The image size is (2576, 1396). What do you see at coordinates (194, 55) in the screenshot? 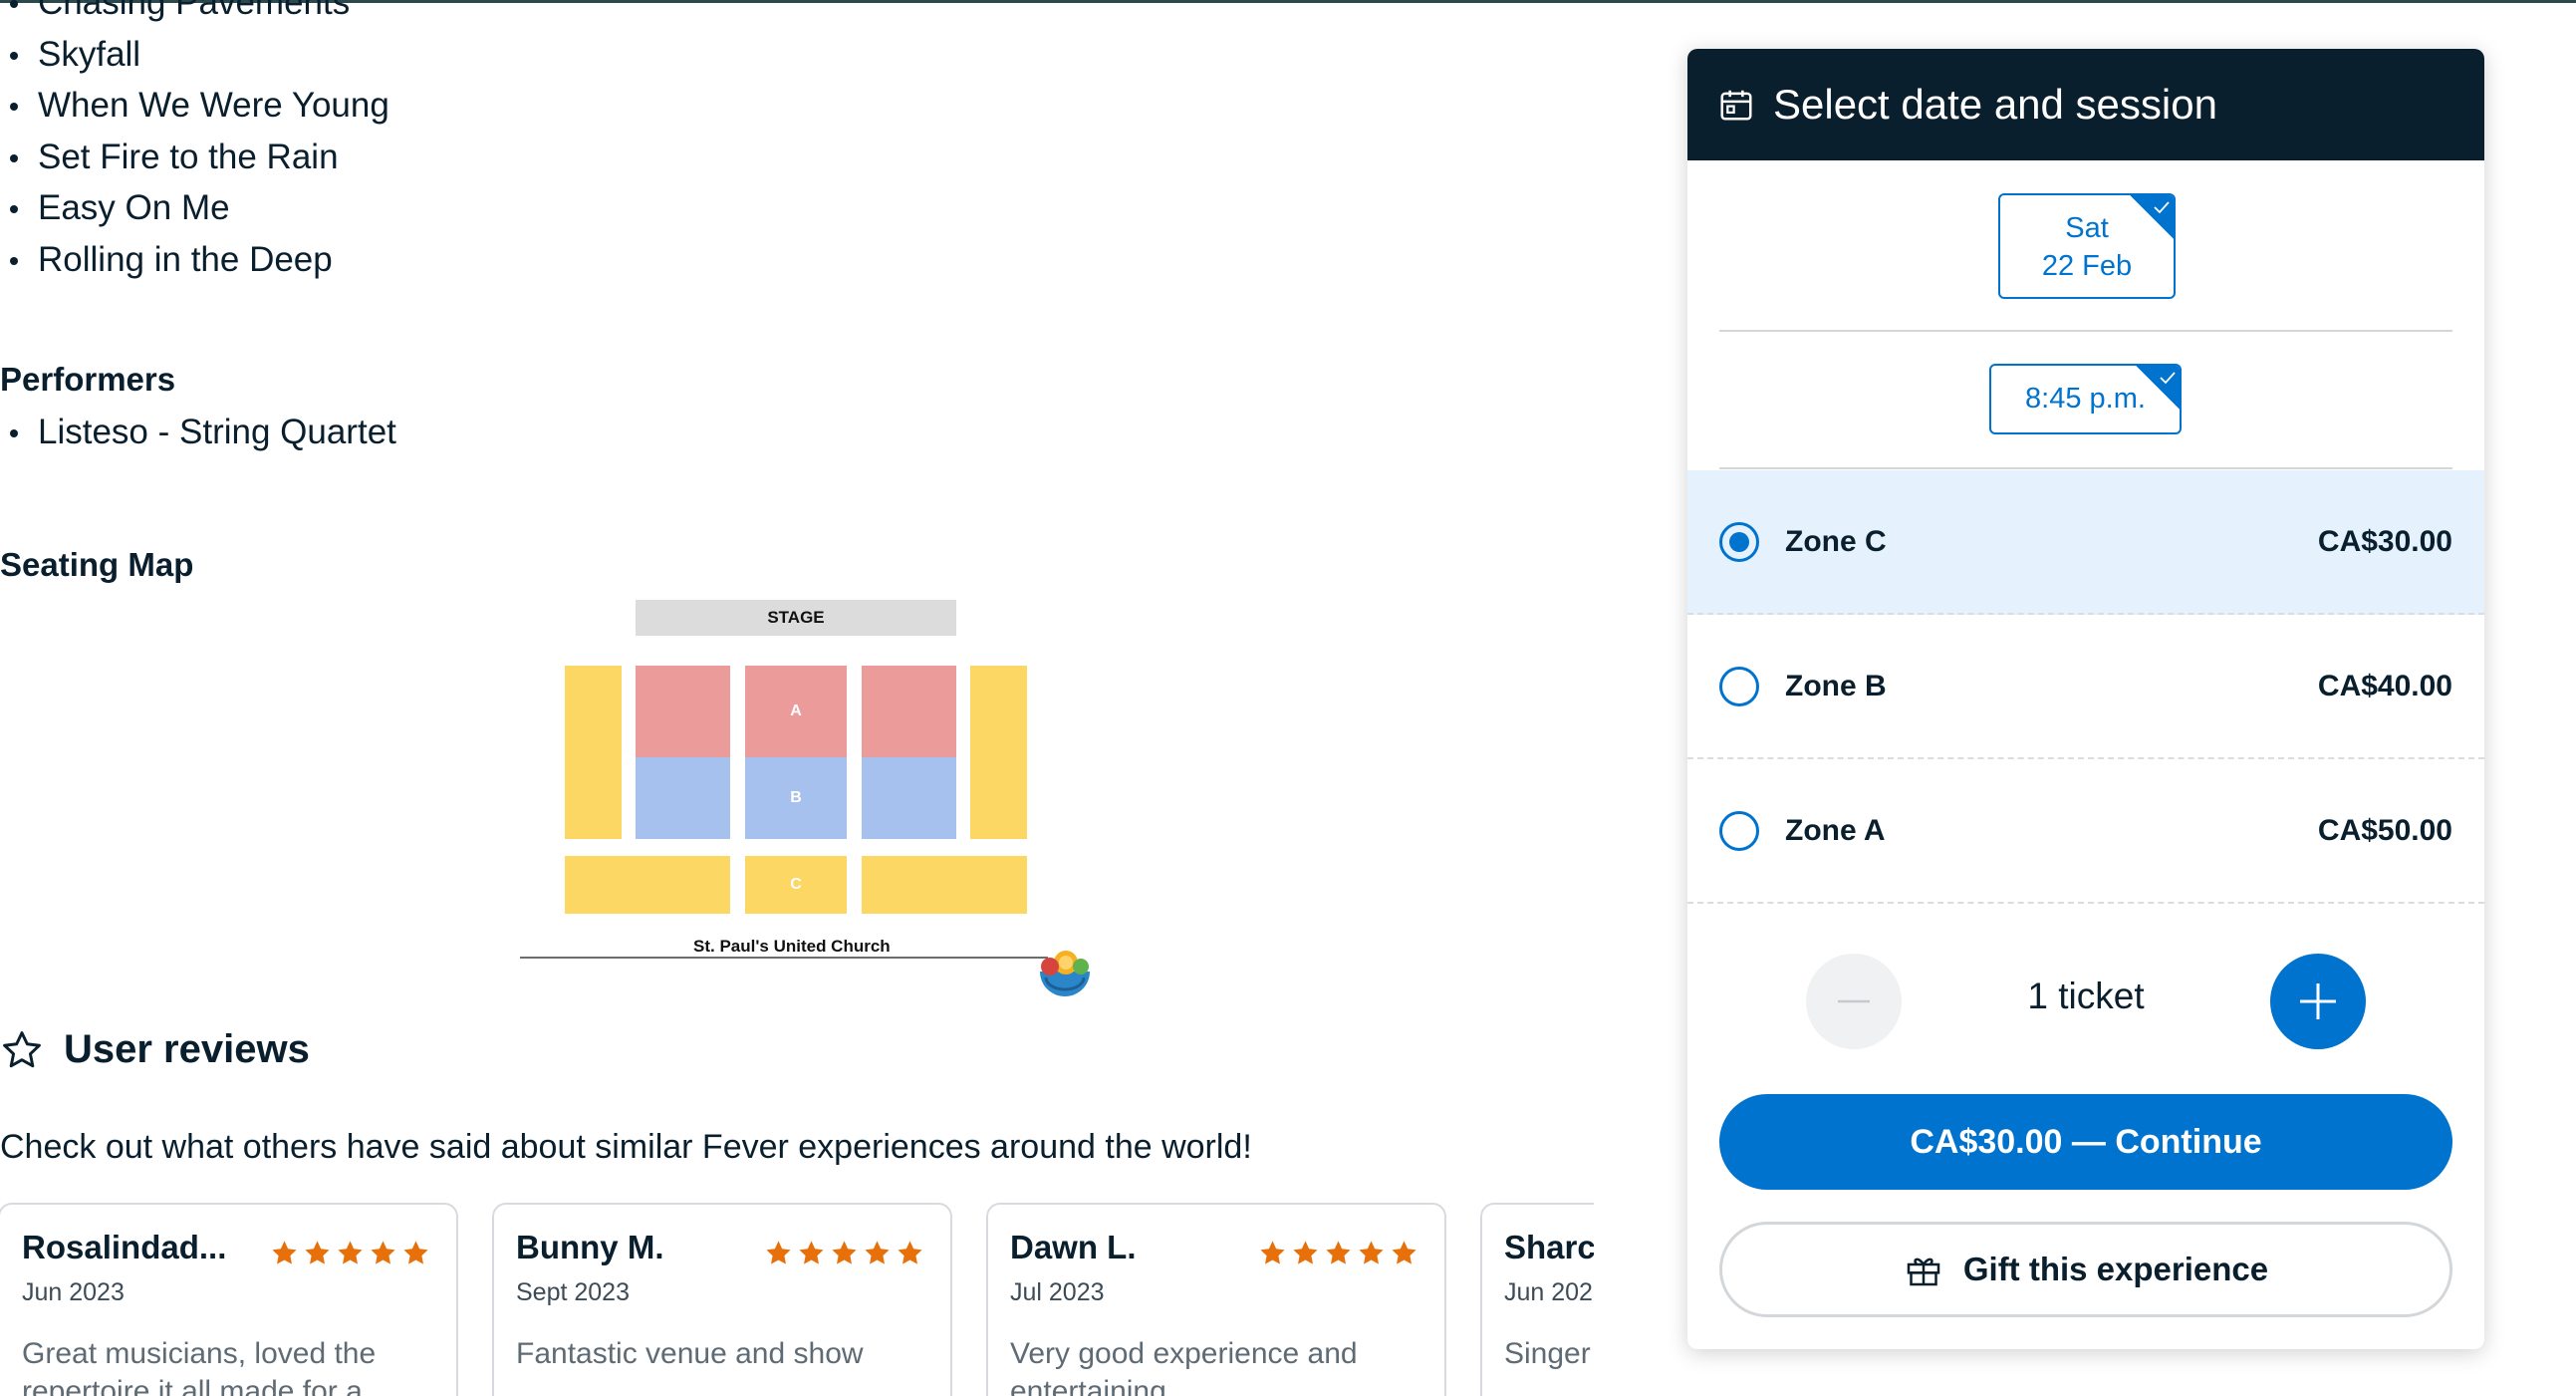
I see `list-item: Skyfall` at bounding box center [194, 55].